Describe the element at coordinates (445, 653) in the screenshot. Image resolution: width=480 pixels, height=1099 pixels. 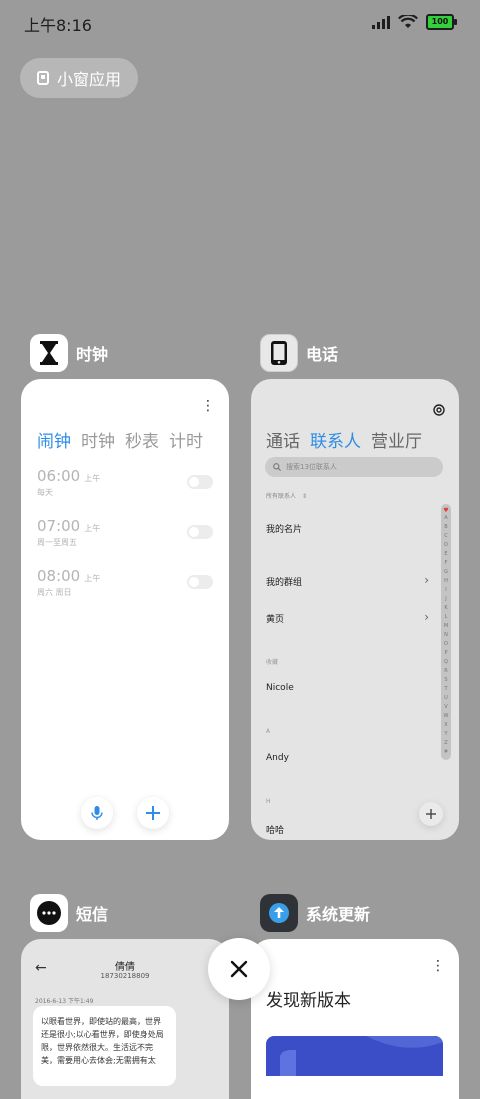
I see `index-letter: P` at that location.